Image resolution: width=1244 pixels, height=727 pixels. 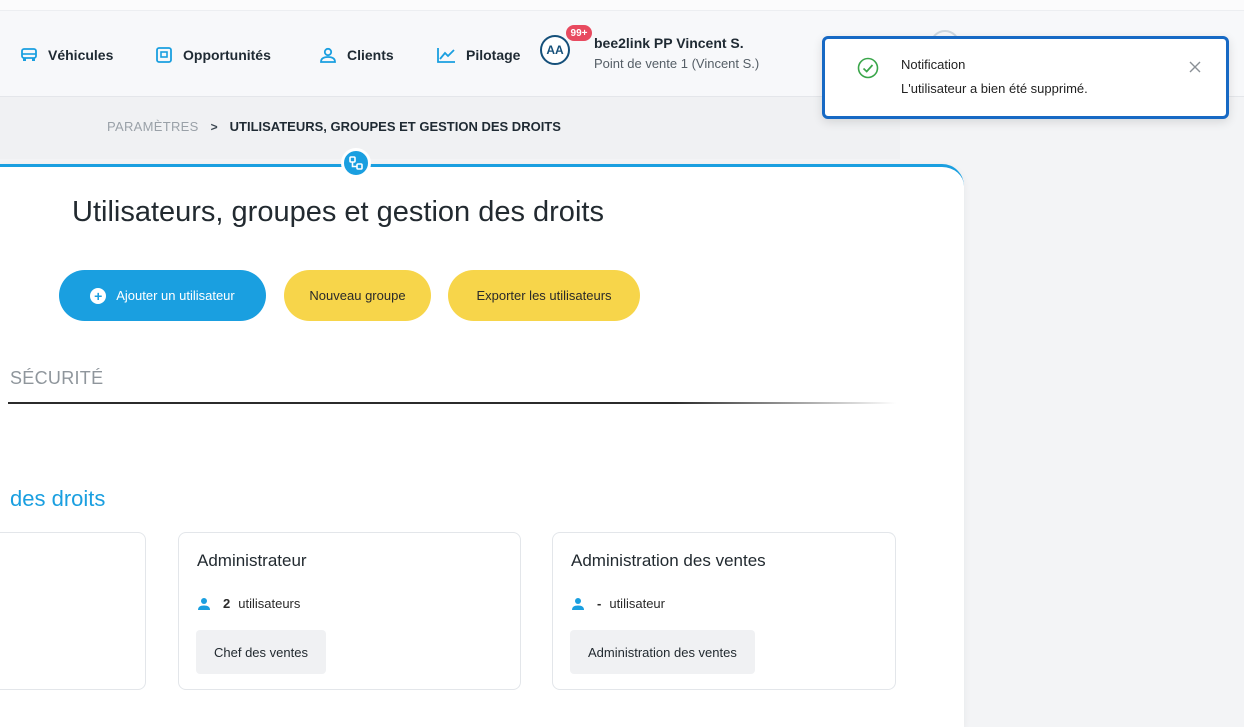 What do you see at coordinates (933, 64) in the screenshot?
I see `notification-title: Notification` at bounding box center [933, 64].